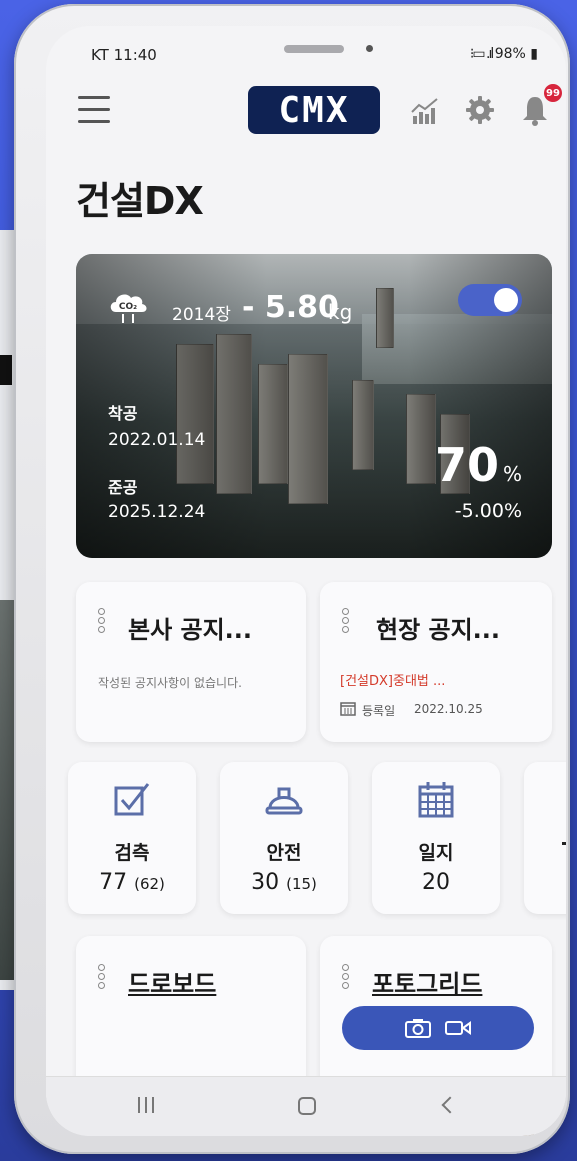 This screenshot has width=577, height=1161. Describe the element at coordinates (132, 882) in the screenshot. I see `stat-value: 77 (62)` at that location.